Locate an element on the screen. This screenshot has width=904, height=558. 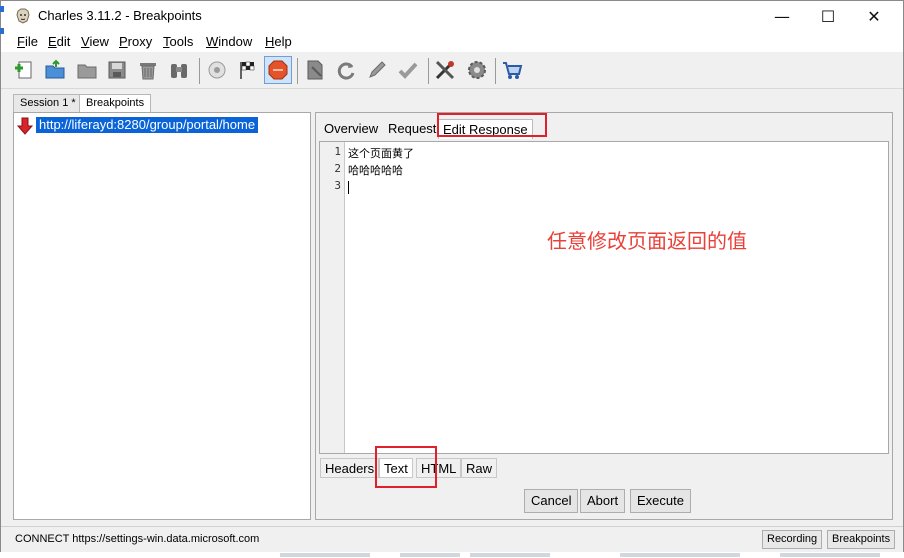
validate-check-icon is located at coordinates (408, 70).